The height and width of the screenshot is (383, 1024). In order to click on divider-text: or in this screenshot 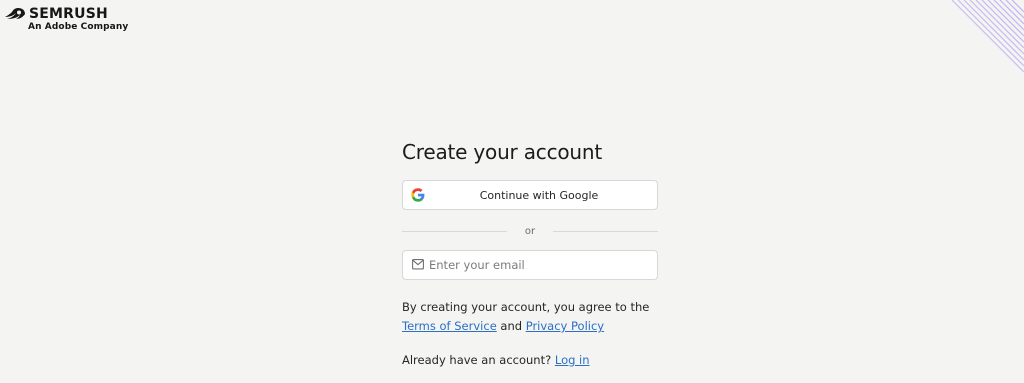, I will do `click(530, 231)`.